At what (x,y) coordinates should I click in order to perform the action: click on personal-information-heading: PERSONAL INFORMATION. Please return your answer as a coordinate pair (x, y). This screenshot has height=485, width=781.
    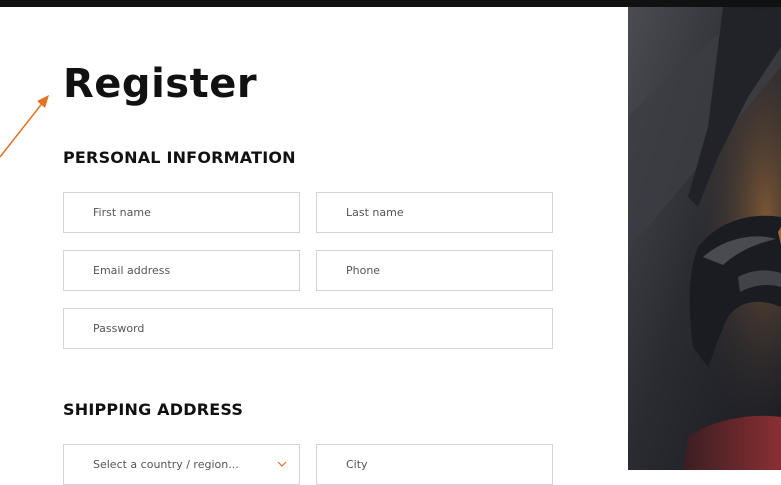
    Looking at the image, I should click on (179, 157).